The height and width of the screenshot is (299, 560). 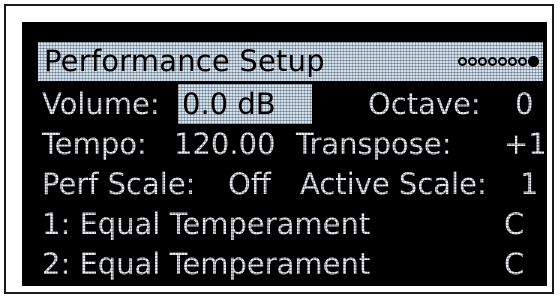 I want to click on scale-slot-2-row: 2: Equal Temperament C, so click(x=290, y=264).